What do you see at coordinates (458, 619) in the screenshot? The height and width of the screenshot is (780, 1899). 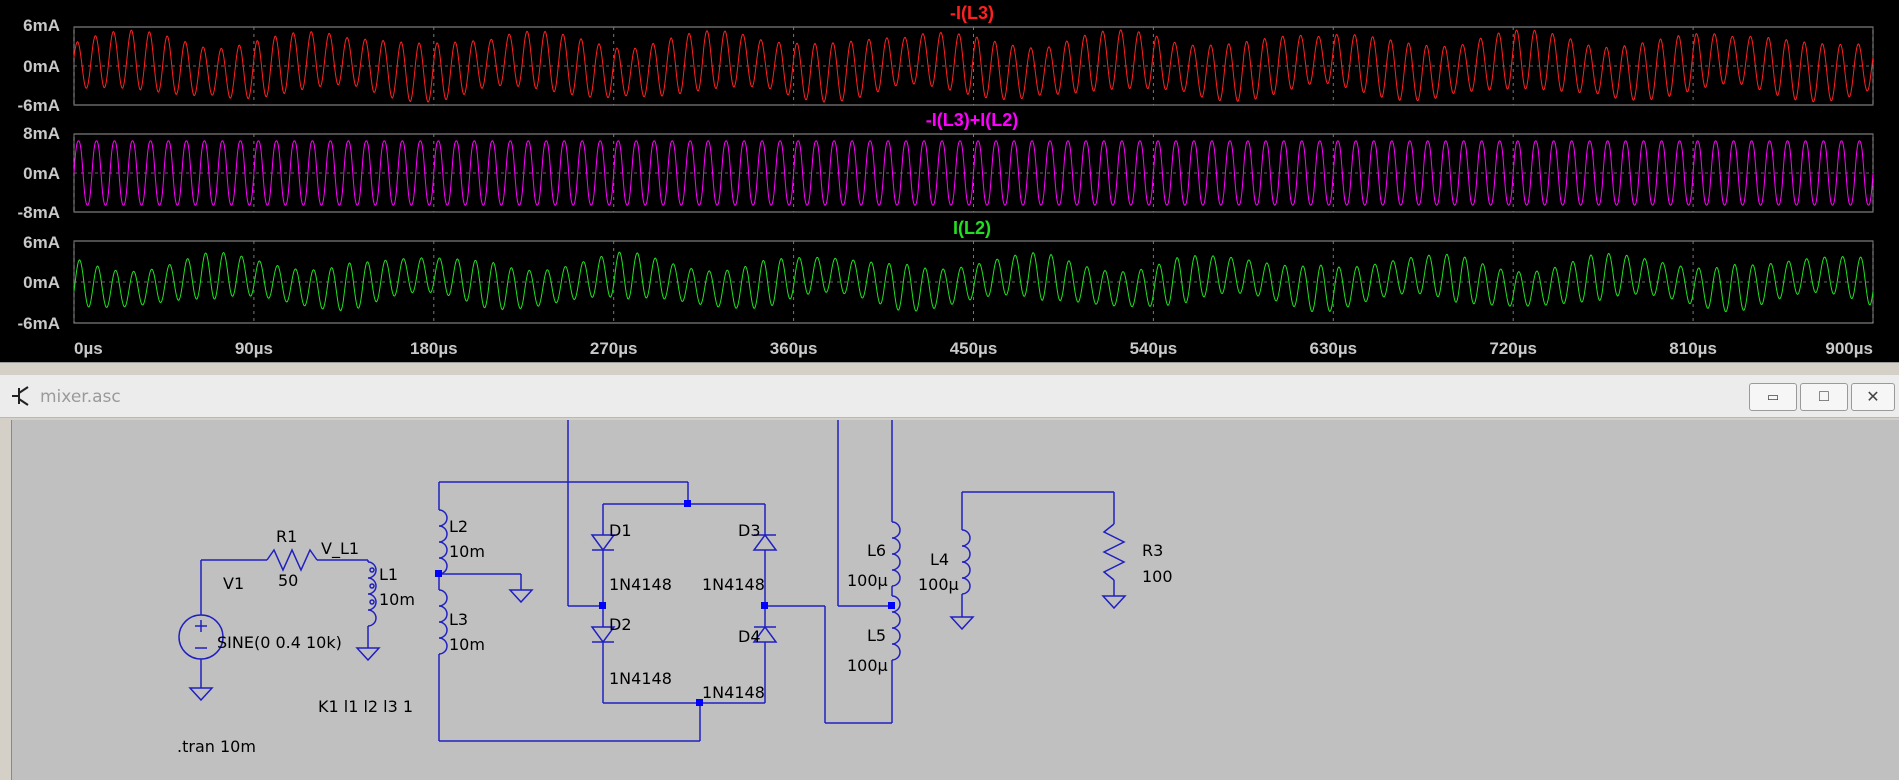 I see `l3-ref: L3` at bounding box center [458, 619].